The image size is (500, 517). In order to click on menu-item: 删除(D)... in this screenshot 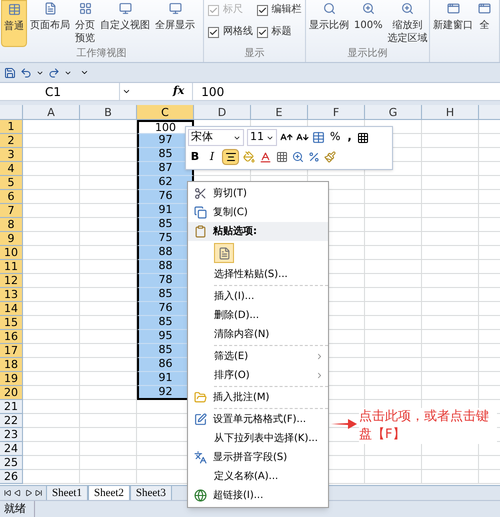, I will do `click(237, 315)`.